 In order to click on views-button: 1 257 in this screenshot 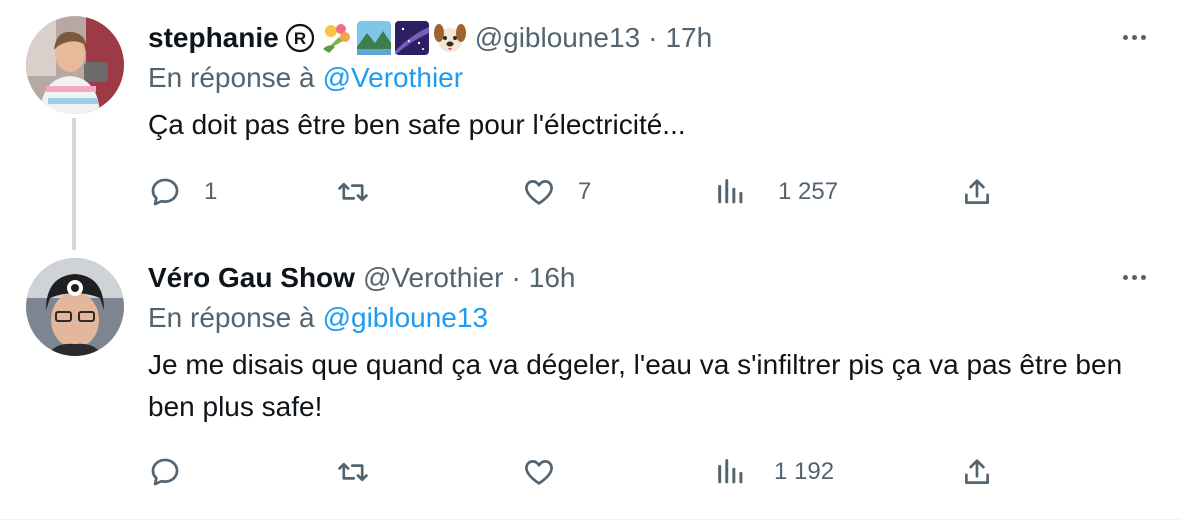, I will do `click(776, 192)`.